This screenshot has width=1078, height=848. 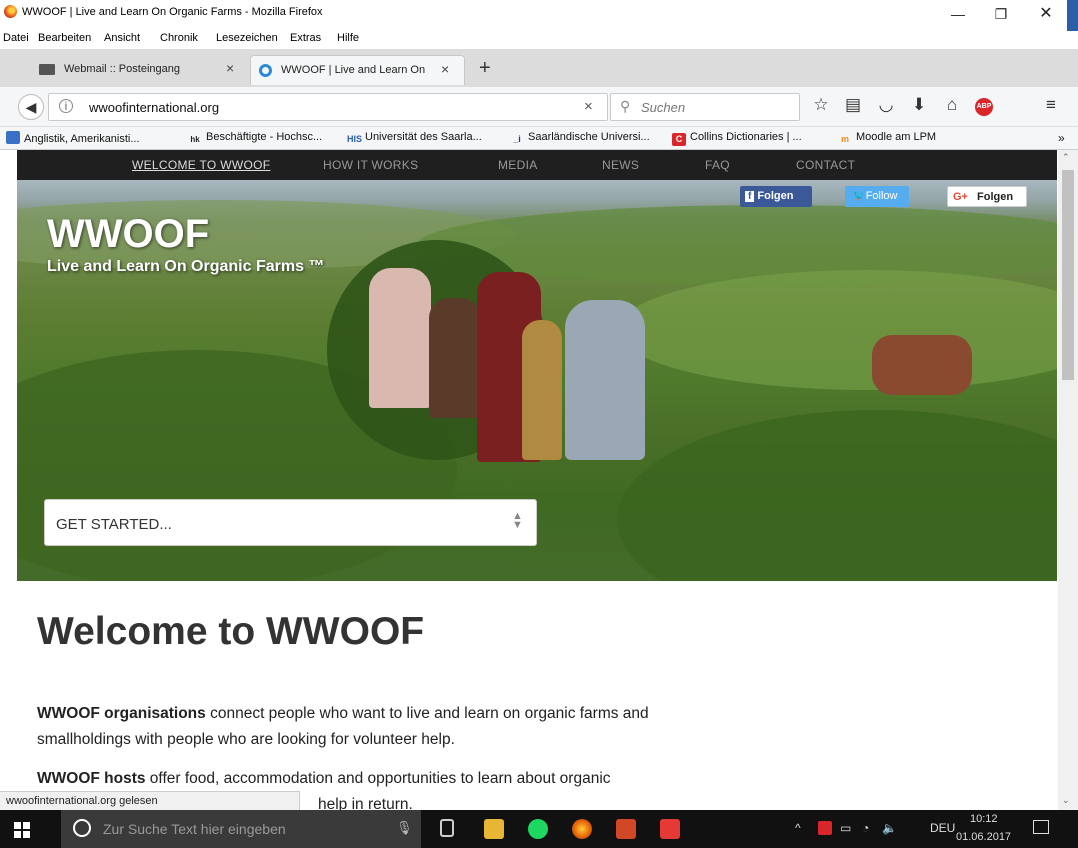 What do you see at coordinates (10, 11) in the screenshot?
I see `firefox-icon` at bounding box center [10, 11].